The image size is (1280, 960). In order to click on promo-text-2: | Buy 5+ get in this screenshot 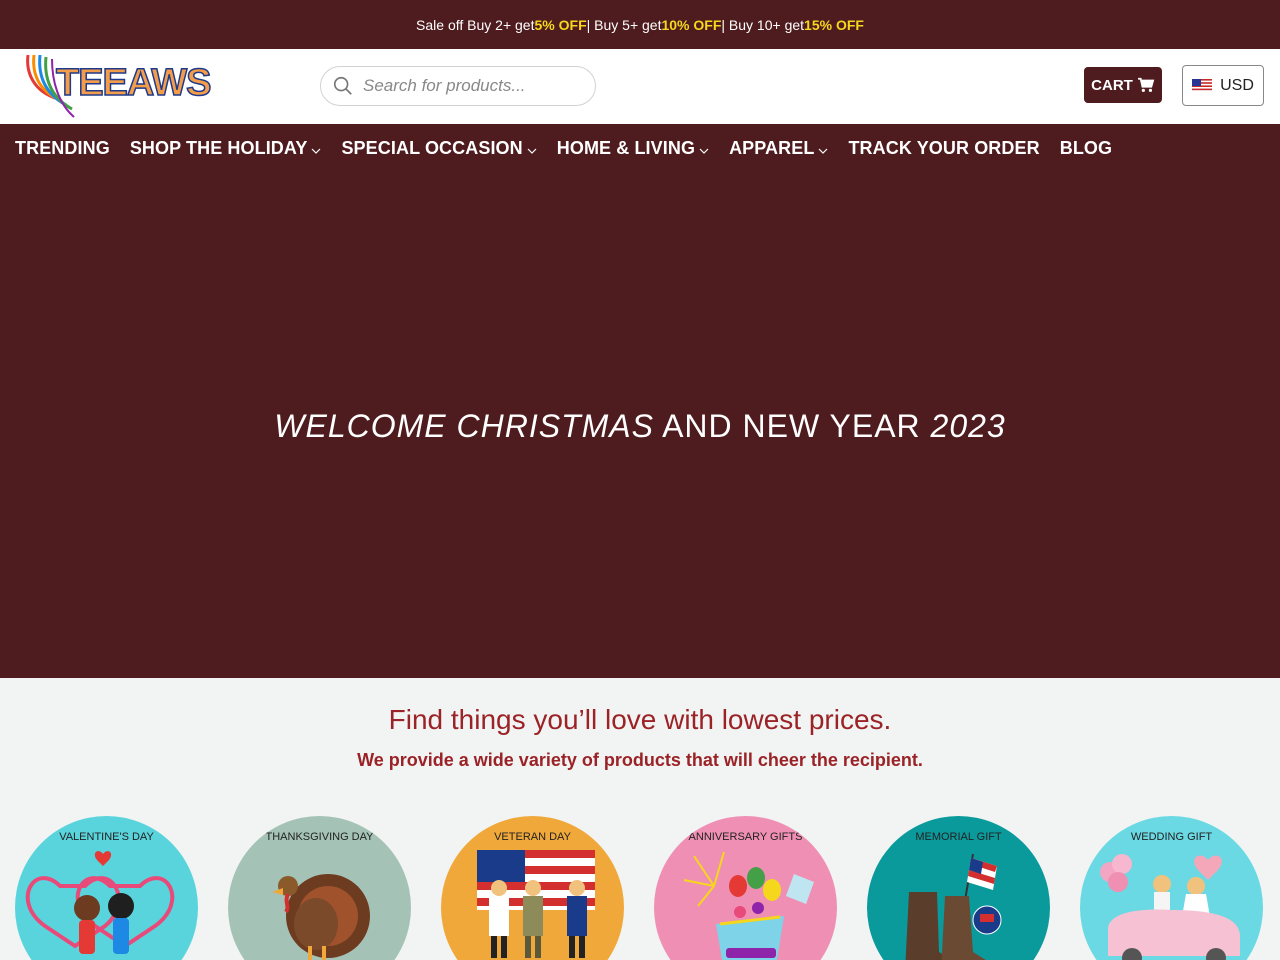, I will do `click(624, 24)`.